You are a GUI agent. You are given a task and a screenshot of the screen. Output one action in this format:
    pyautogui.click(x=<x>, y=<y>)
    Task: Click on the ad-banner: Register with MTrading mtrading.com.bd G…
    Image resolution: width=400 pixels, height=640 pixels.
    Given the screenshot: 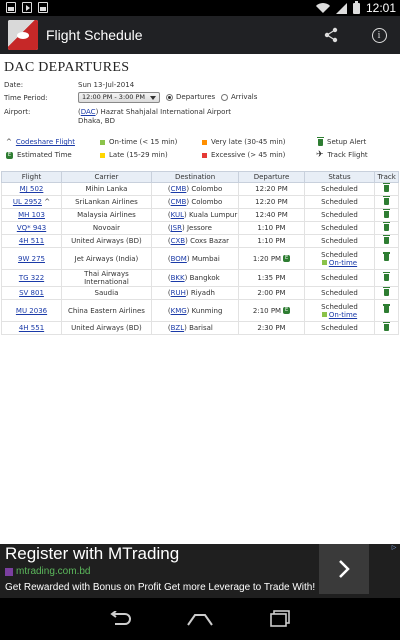 What is the action you would take?
    pyautogui.click(x=200, y=571)
    